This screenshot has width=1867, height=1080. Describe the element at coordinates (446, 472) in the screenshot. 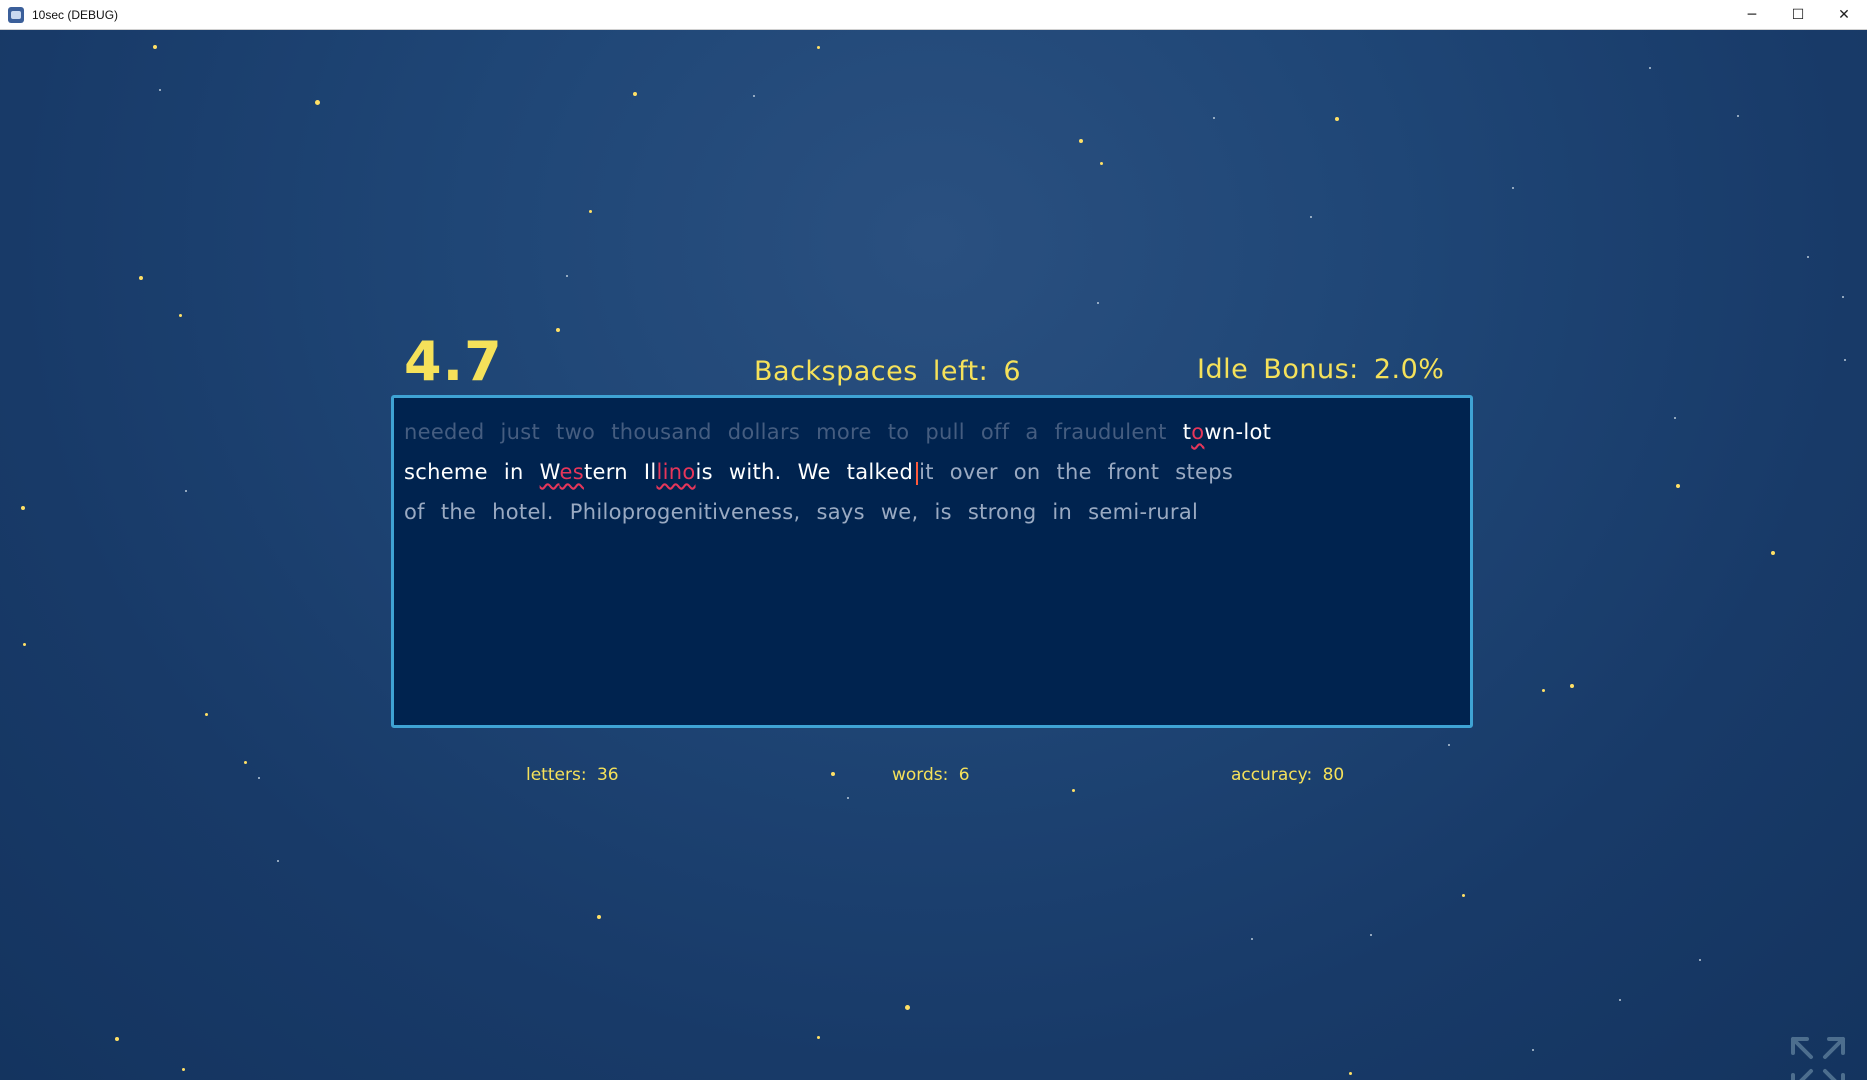

I see `word-scheme: scheme` at that location.